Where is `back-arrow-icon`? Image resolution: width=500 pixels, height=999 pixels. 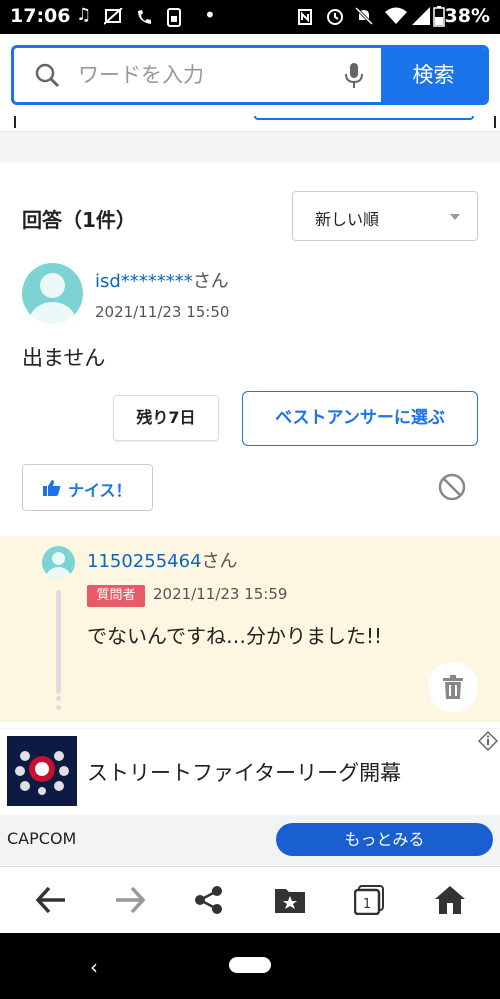 back-arrow-icon is located at coordinates (51, 900).